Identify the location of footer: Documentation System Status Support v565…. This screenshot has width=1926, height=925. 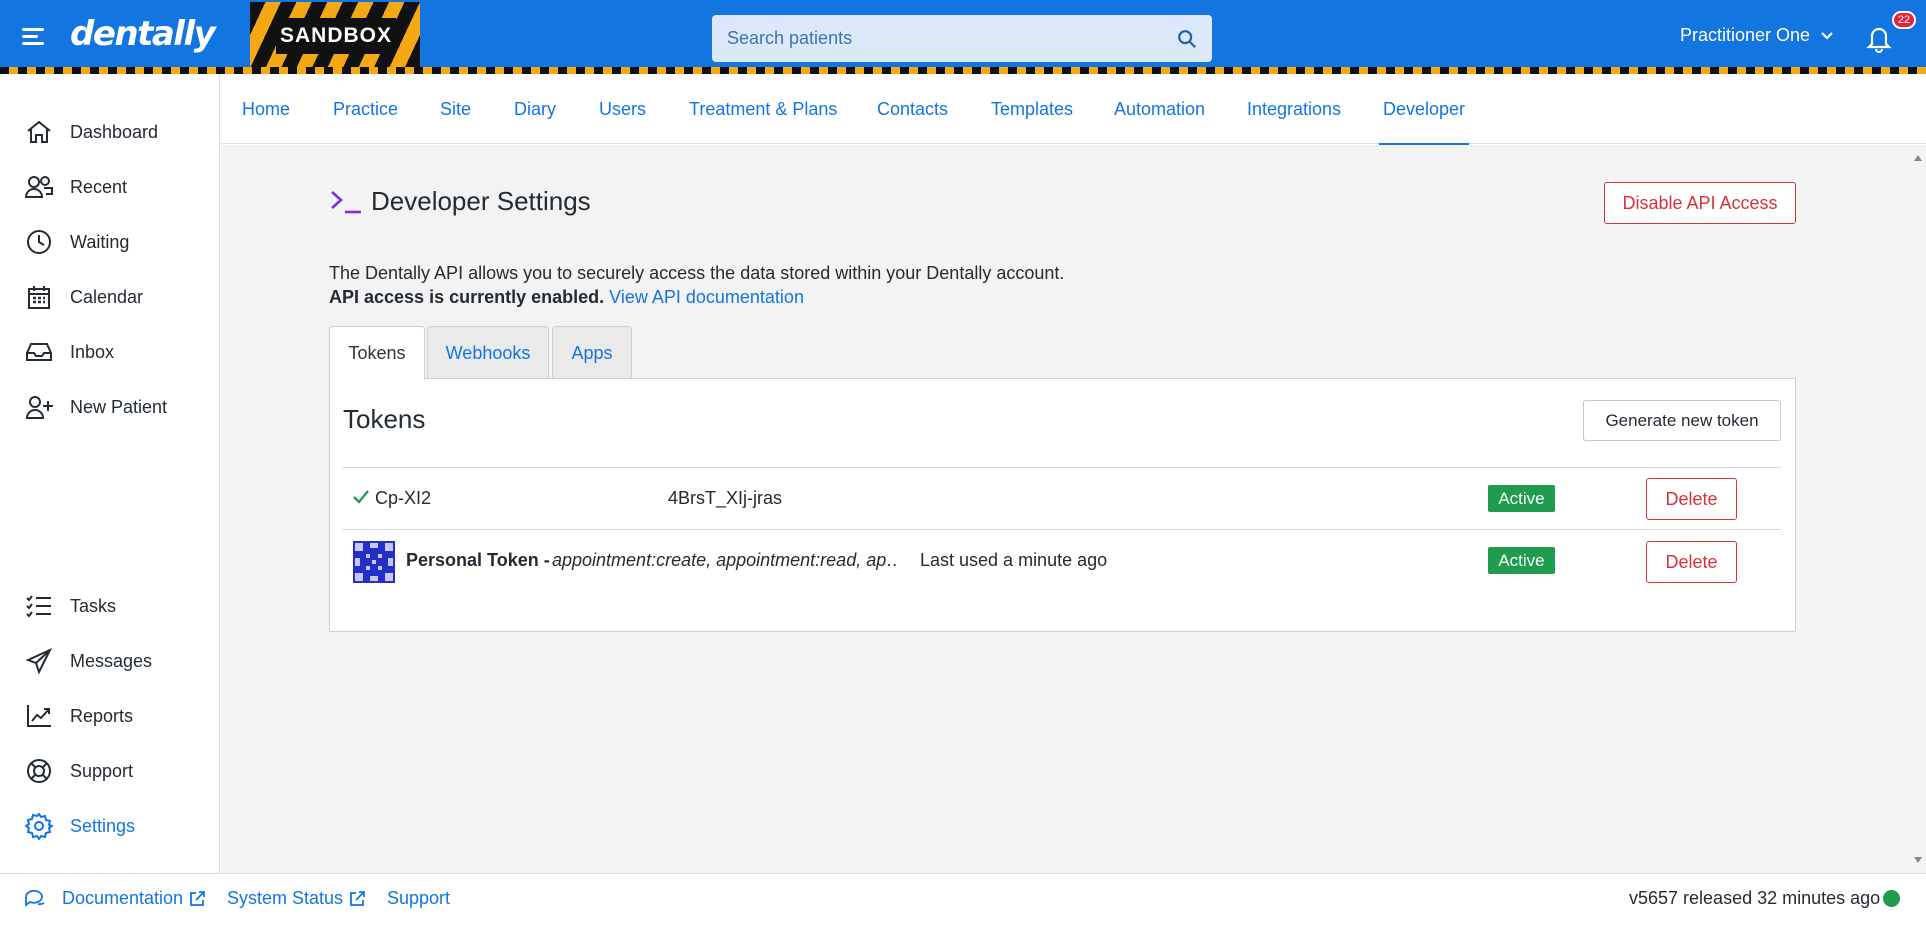
(963, 899).